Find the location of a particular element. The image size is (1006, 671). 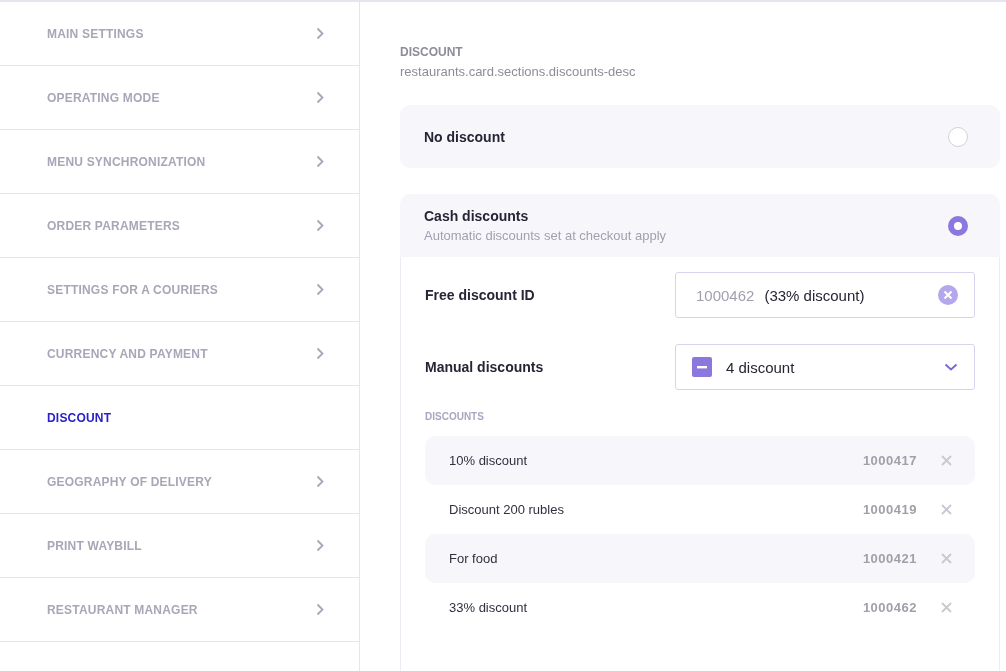

field-label: Manual discounts is located at coordinates (484, 367).